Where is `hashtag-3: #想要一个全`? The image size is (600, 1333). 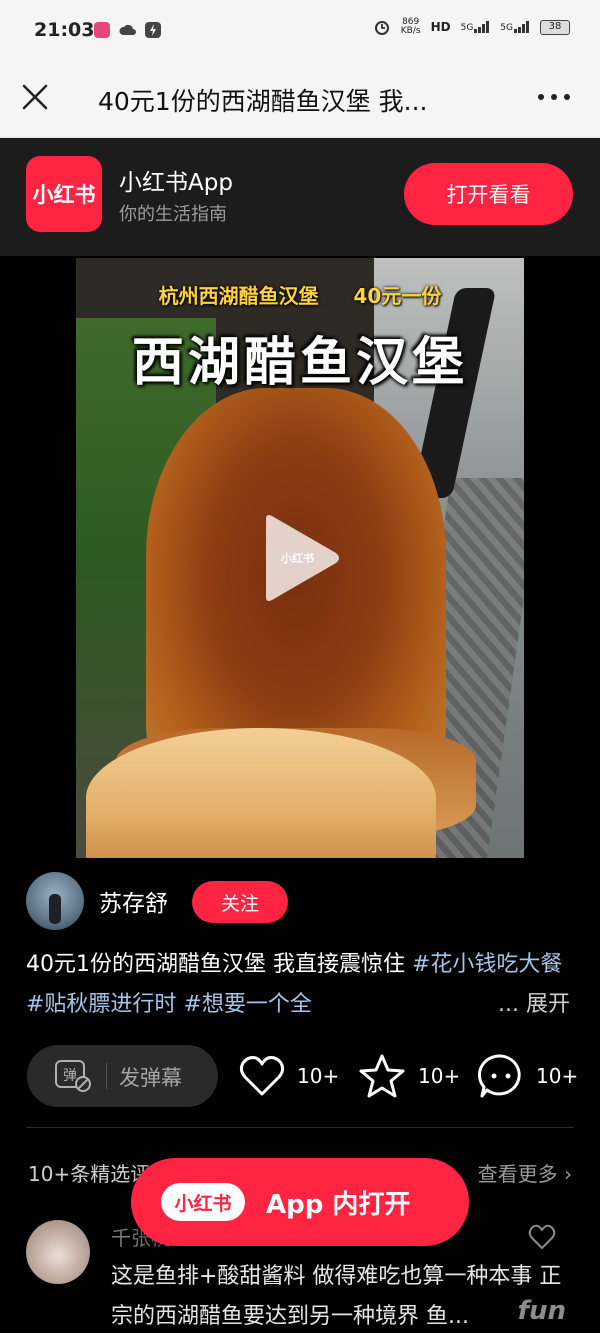
hashtag-3: #想要一个全 is located at coordinates (247, 1004).